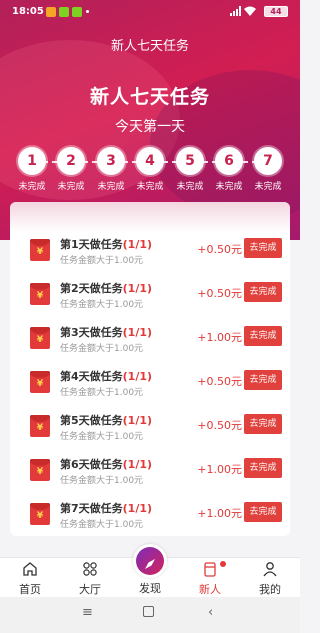  Describe the element at coordinates (90, 578) in the screenshot. I see `tab-lobby: 大厅` at that location.